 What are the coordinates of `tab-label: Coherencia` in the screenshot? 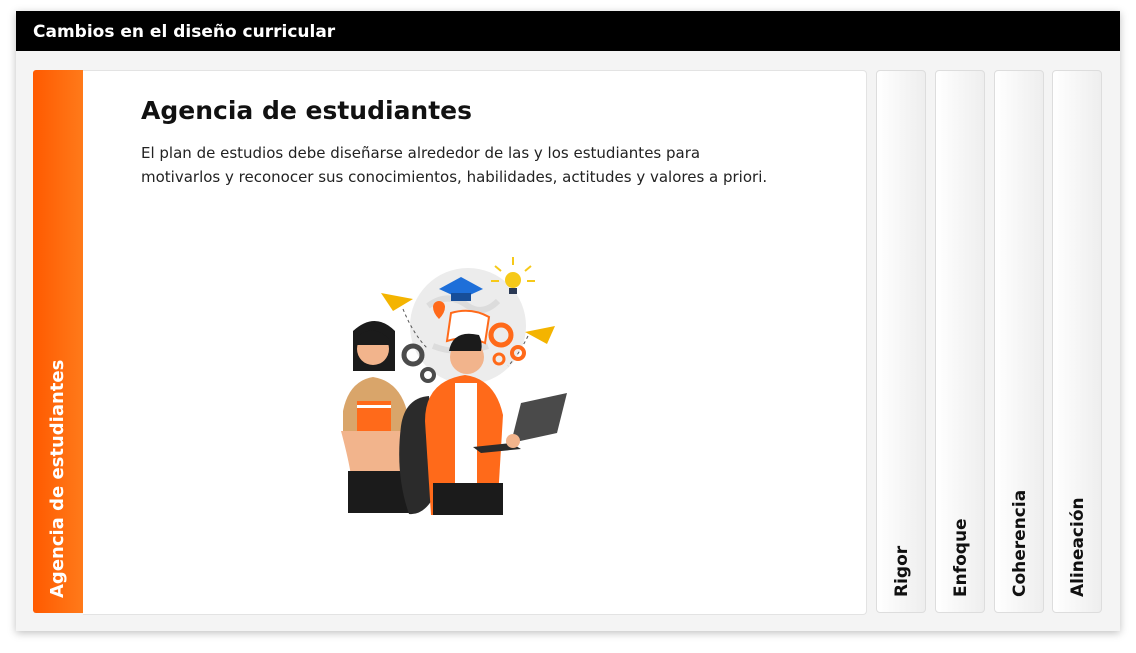 It's located at (1020, 543).